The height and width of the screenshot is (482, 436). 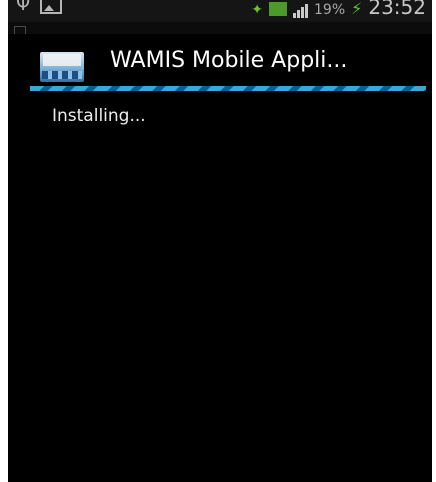 What do you see at coordinates (62, 75) in the screenshot?
I see `logo-wave-band` at bounding box center [62, 75].